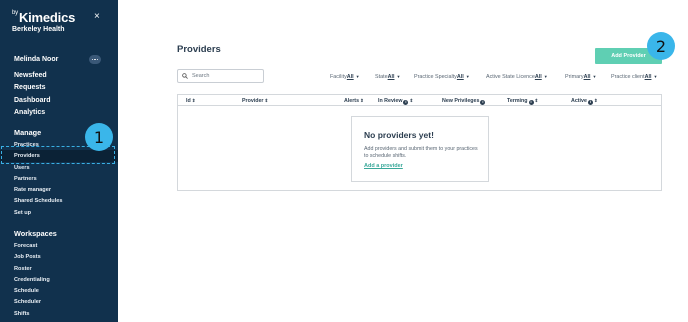 The height and width of the screenshot is (322, 688). What do you see at coordinates (38, 213) in the screenshot?
I see `nav-set-up: Set up` at bounding box center [38, 213].